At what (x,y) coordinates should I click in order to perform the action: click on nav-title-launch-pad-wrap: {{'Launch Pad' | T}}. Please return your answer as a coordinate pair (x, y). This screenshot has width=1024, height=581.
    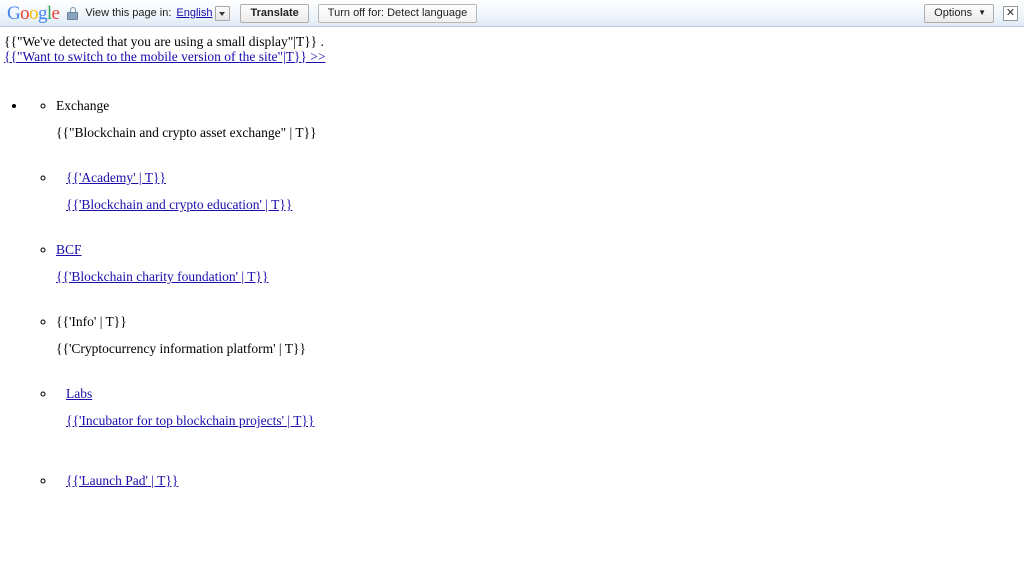
    Looking at the image, I should click on (545, 481).